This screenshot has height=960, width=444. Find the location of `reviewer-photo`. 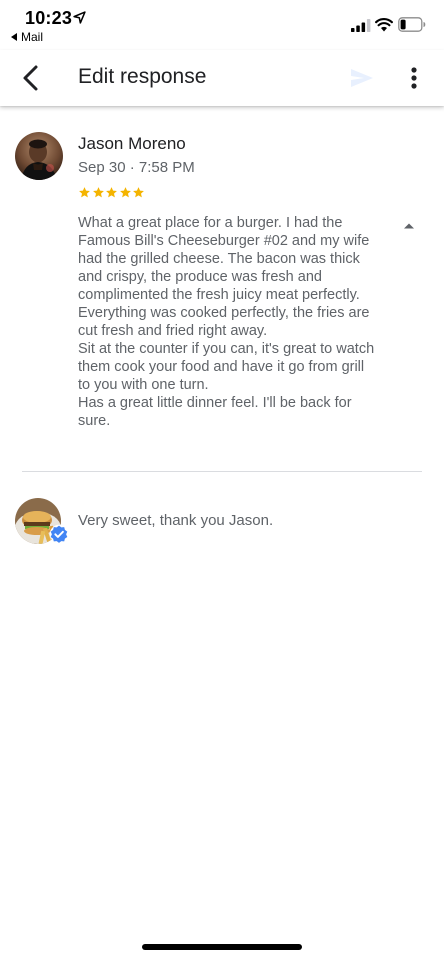

reviewer-photo is located at coordinates (39, 156).